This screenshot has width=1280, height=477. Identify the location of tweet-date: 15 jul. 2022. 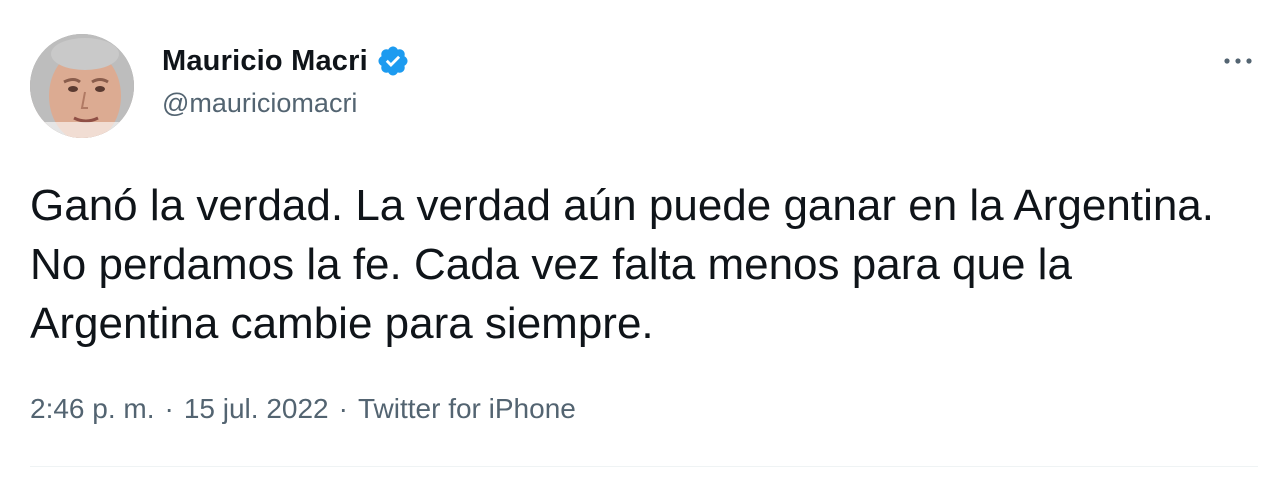
(256, 409).